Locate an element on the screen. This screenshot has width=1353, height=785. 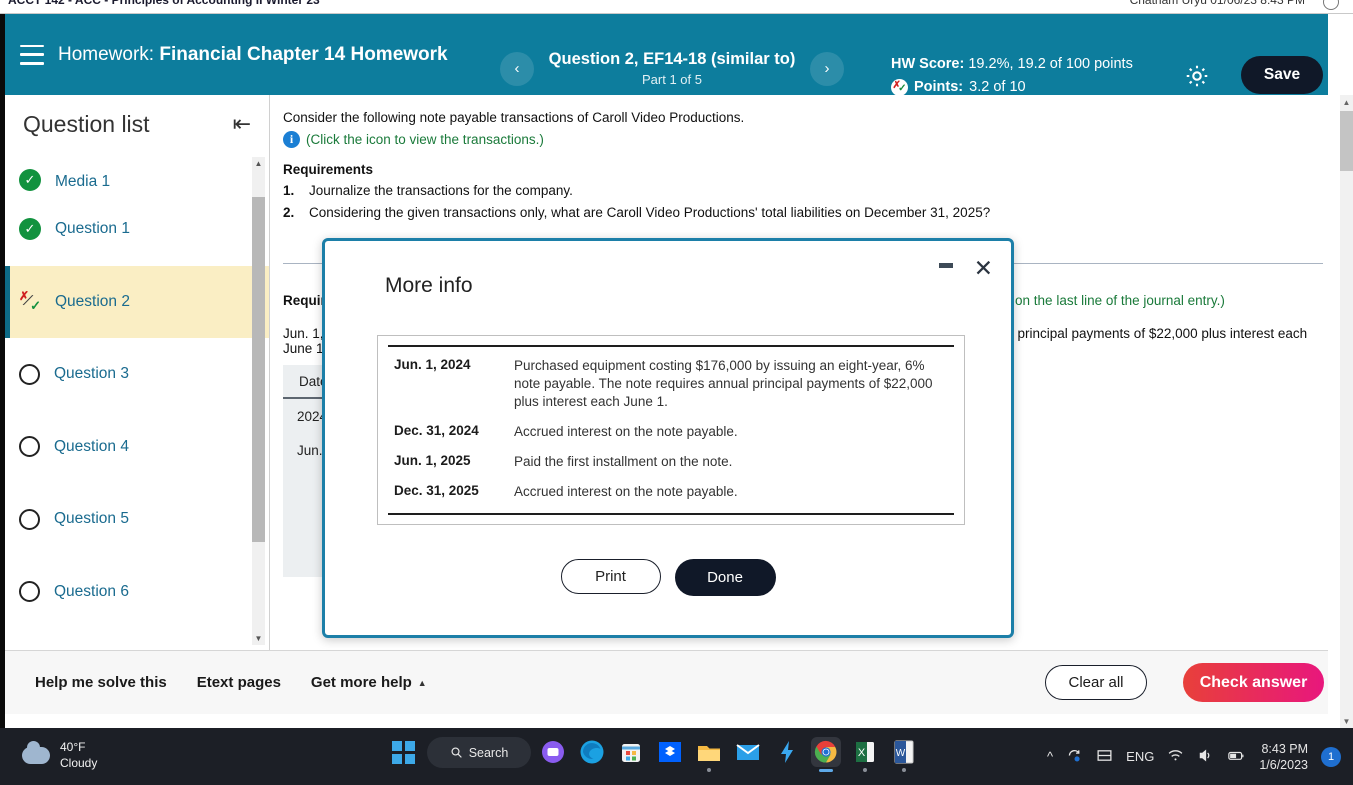
clock: 8:43 PM 1/6/2023 is located at coordinates (1283, 757).